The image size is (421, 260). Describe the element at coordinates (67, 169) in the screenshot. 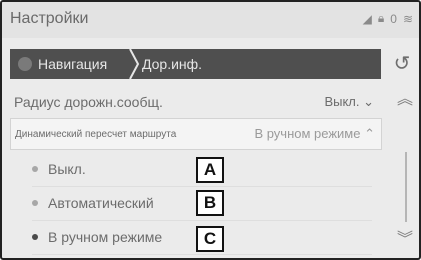

I see `option-label: Выкл.` at that location.